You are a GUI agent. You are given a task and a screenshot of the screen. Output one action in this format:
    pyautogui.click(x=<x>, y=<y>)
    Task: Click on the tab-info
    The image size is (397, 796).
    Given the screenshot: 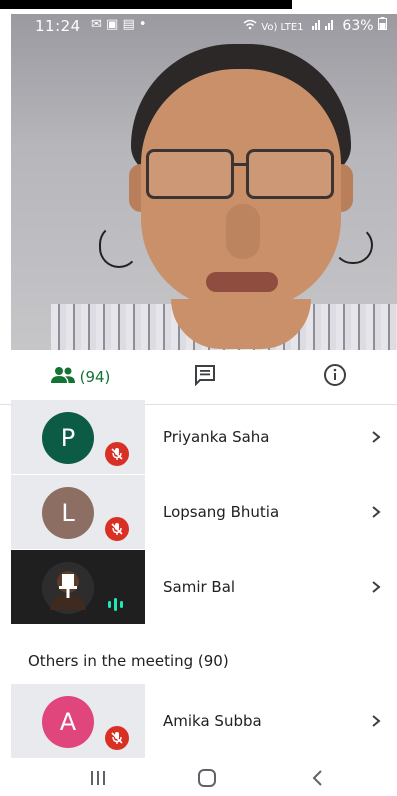 What is the action you would take?
    pyautogui.click(x=335, y=377)
    